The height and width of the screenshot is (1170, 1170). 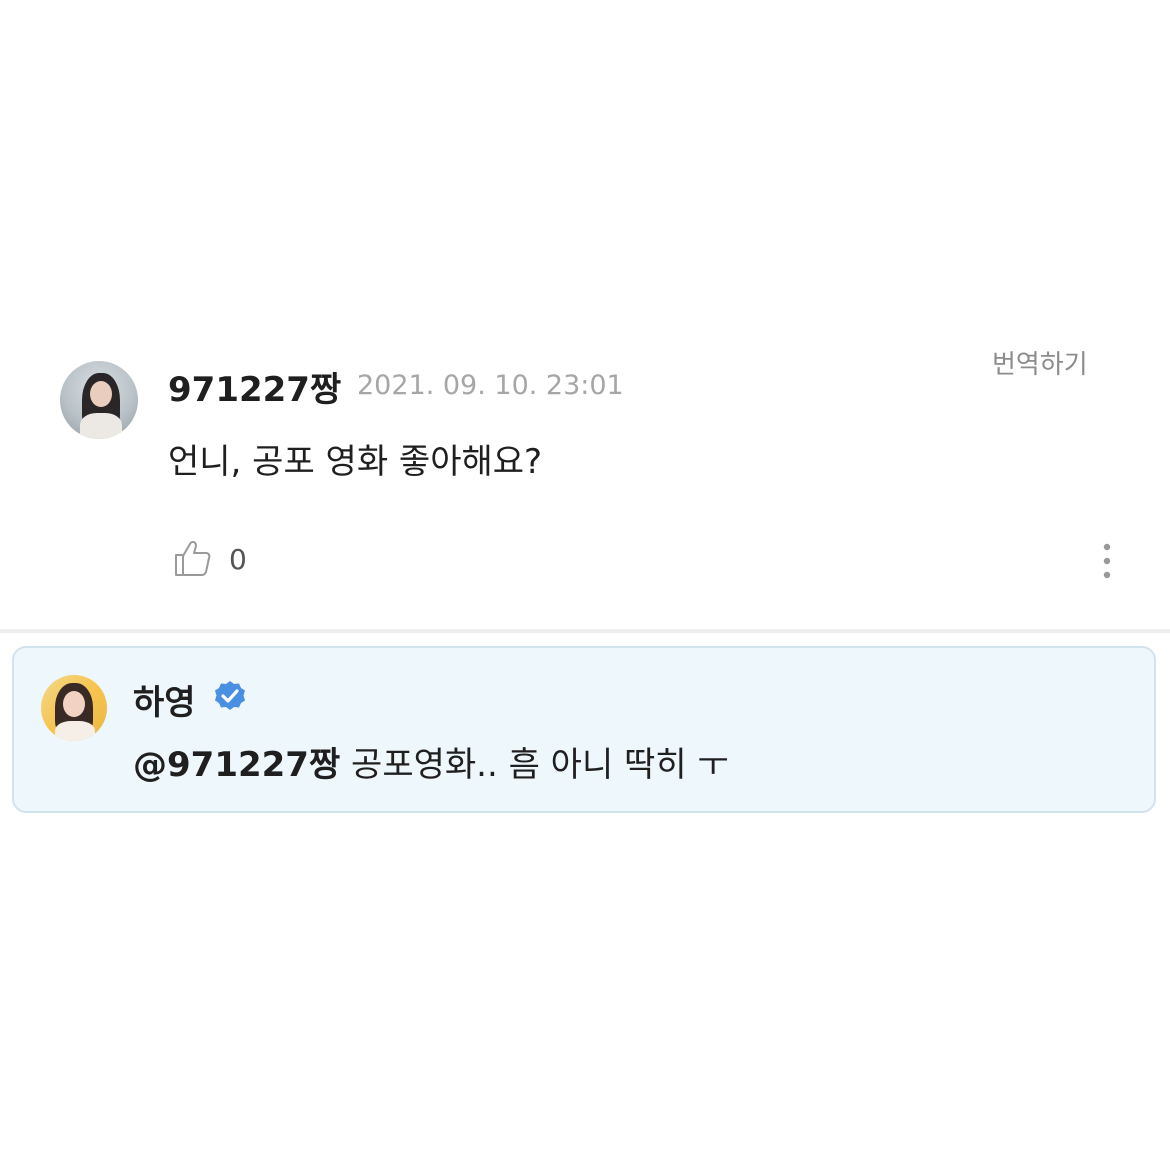 I want to click on translate-button: 번역하기, so click(x=1040, y=362).